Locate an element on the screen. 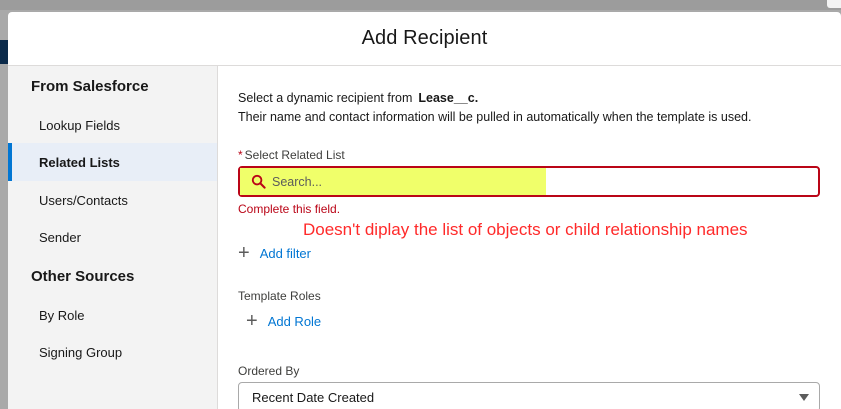 The image size is (841, 409). add-filter-label: Add filter is located at coordinates (285, 253).